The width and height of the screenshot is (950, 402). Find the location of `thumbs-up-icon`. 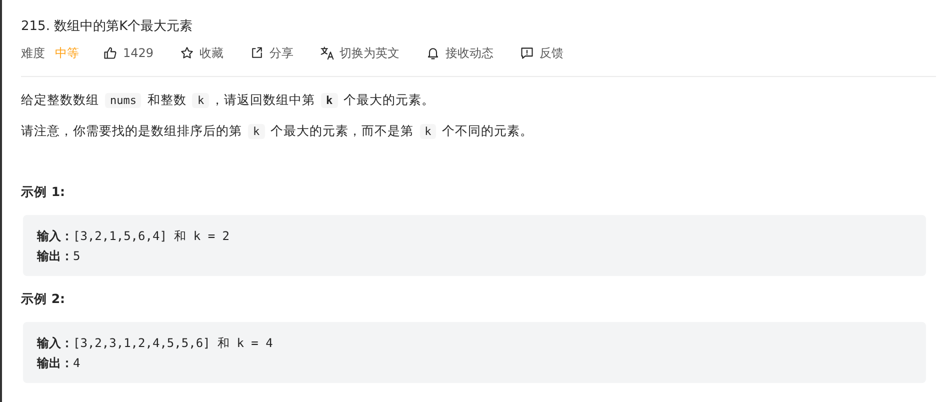

thumbs-up-icon is located at coordinates (110, 53).